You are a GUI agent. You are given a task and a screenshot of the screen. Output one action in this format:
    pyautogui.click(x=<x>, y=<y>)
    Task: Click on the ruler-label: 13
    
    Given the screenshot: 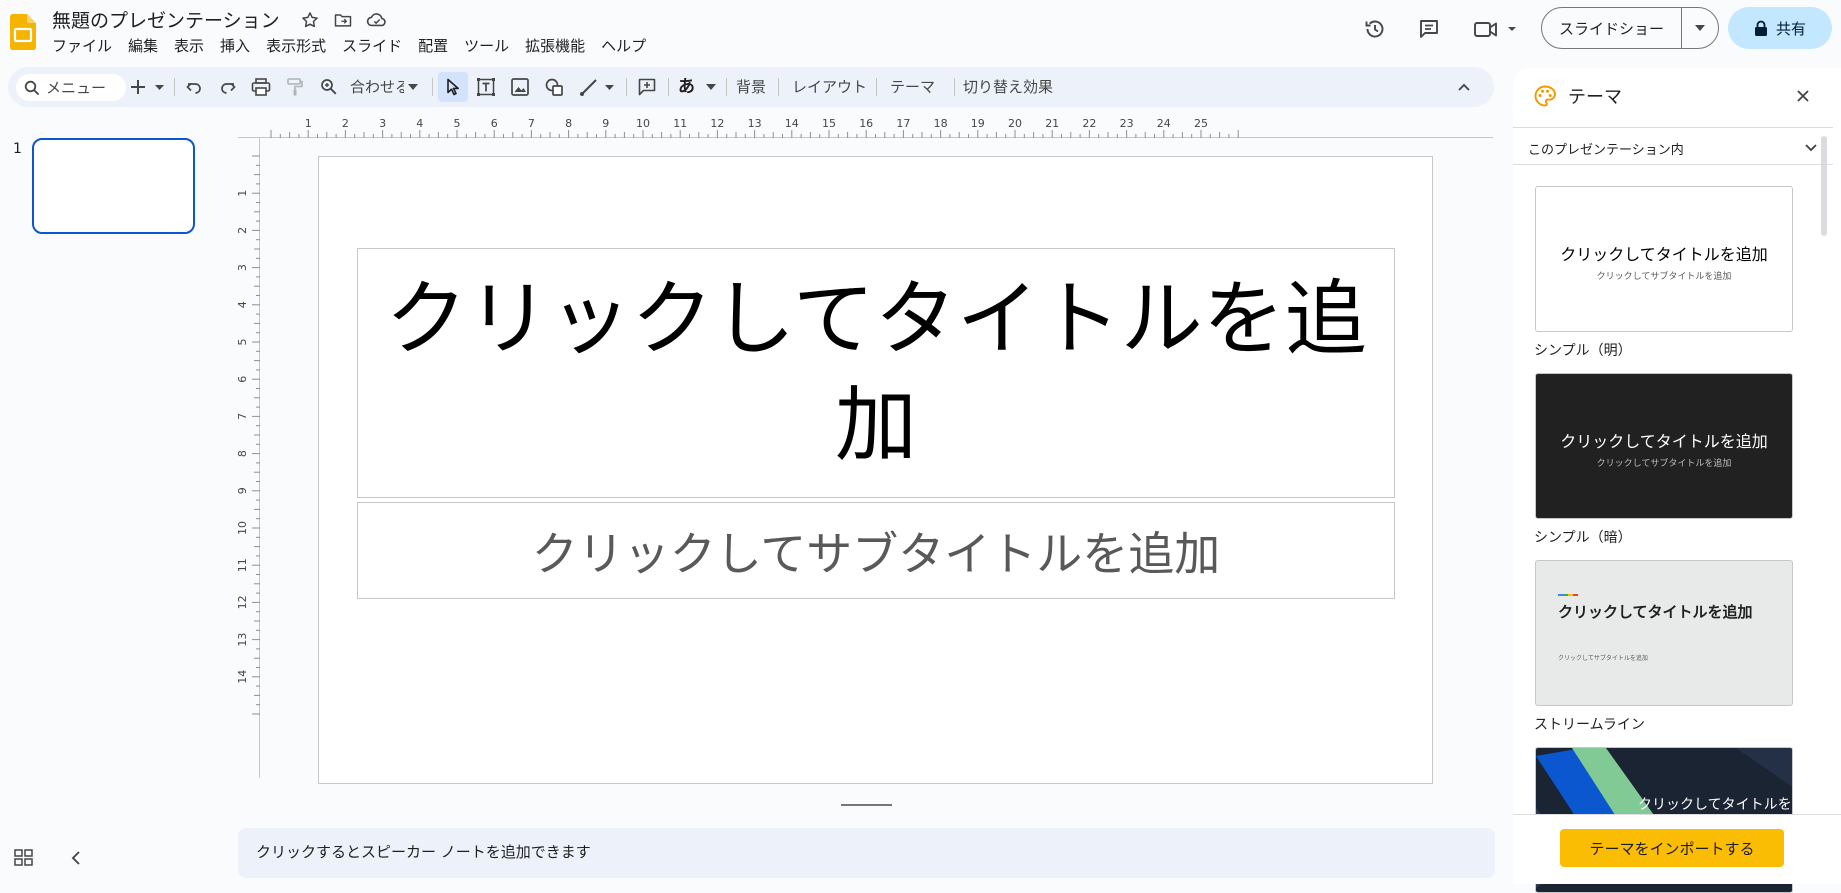 What is the action you would take?
    pyautogui.click(x=243, y=640)
    